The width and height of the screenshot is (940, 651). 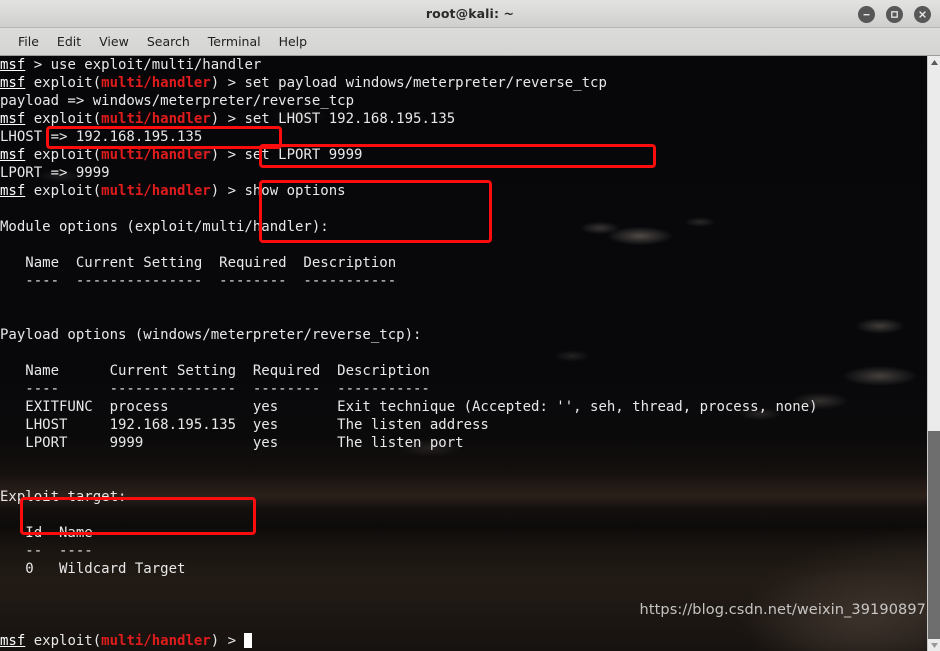 I want to click on terminal-output-line: Exploit target:, so click(x=63, y=497).